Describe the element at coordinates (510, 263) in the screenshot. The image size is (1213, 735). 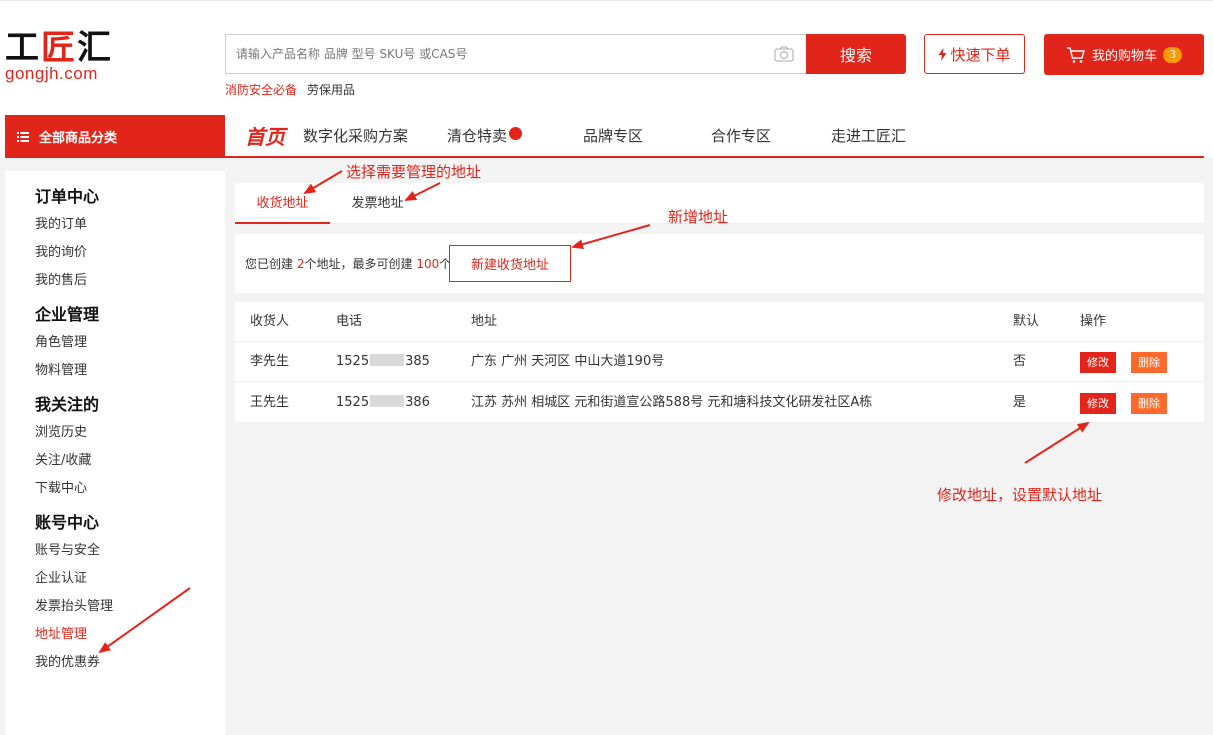
I see `new-address-button: 新建收货地址` at that location.